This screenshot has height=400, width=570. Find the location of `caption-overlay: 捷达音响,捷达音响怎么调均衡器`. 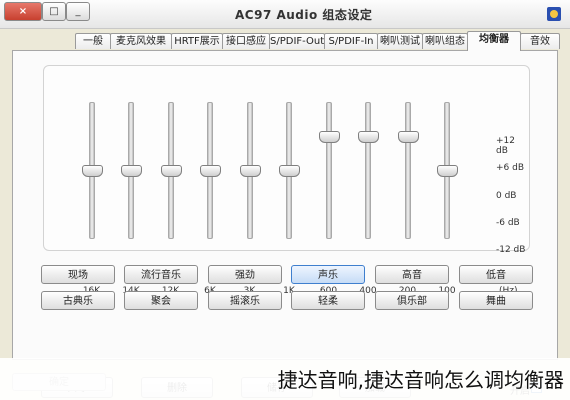

caption-overlay: 捷达音响,捷达音响怎么调均衡器 is located at coordinates (285, 379).